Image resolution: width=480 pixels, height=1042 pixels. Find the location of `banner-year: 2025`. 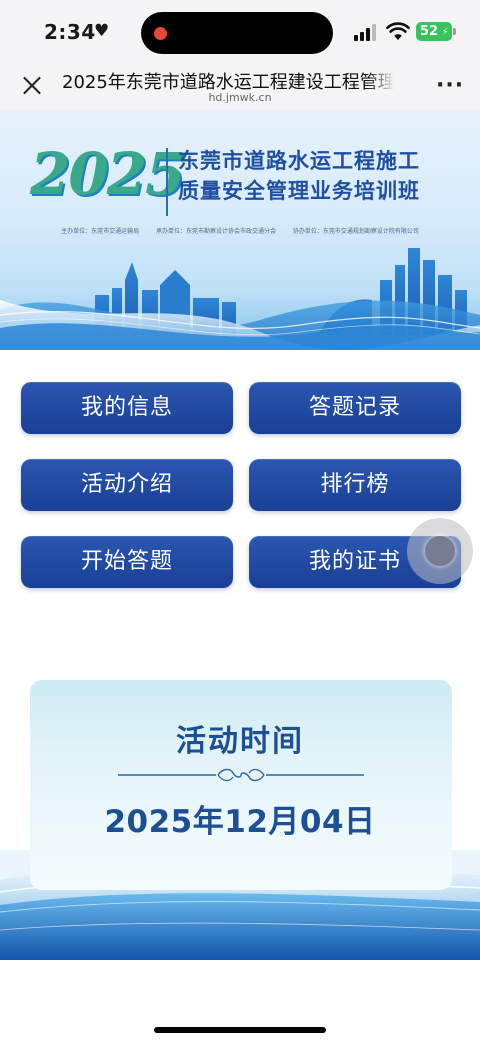

banner-year: 2025 is located at coordinates (107, 174).